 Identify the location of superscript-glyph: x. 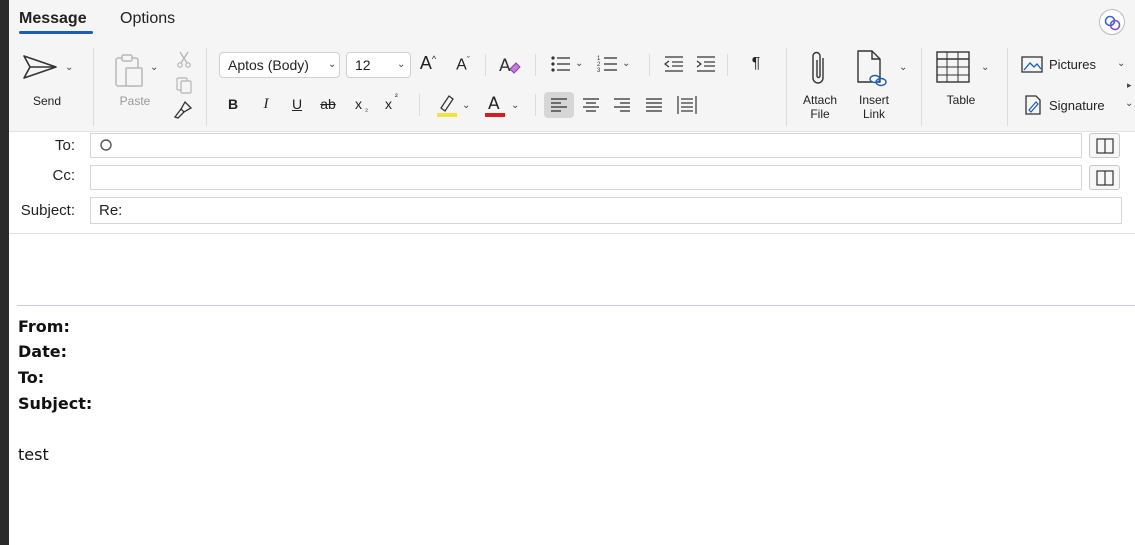
(388, 104).